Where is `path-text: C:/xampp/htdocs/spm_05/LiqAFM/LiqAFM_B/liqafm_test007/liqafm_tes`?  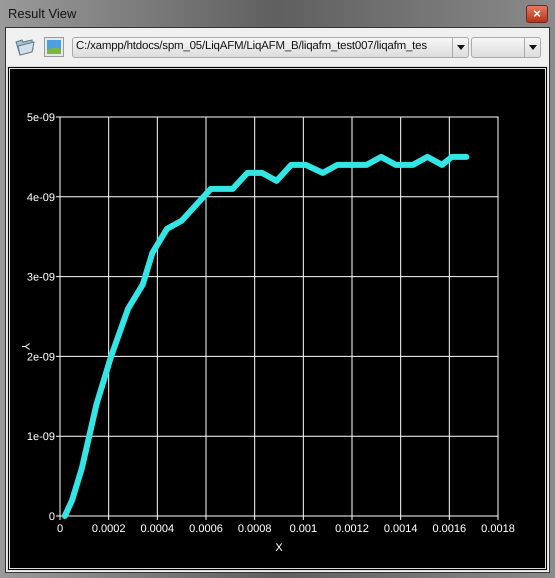 path-text: C:/xampp/htdocs/spm_05/LiqAFM/LiqAFM_B/liqafm_test007/liqafm_tes is located at coordinates (251, 46).